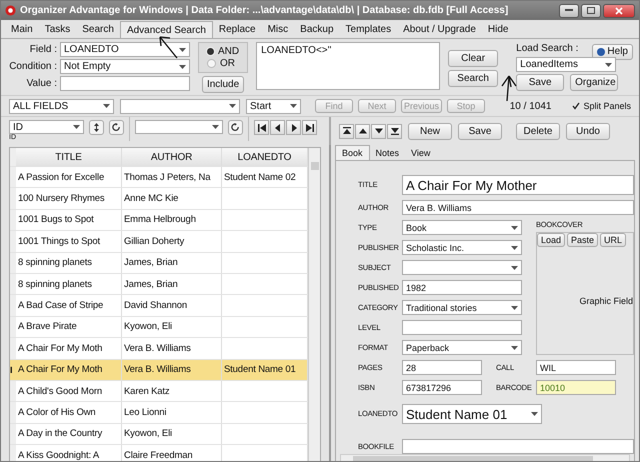  Describe the element at coordinates (98, 29) in the screenshot. I see `menu-tab: Search` at that location.